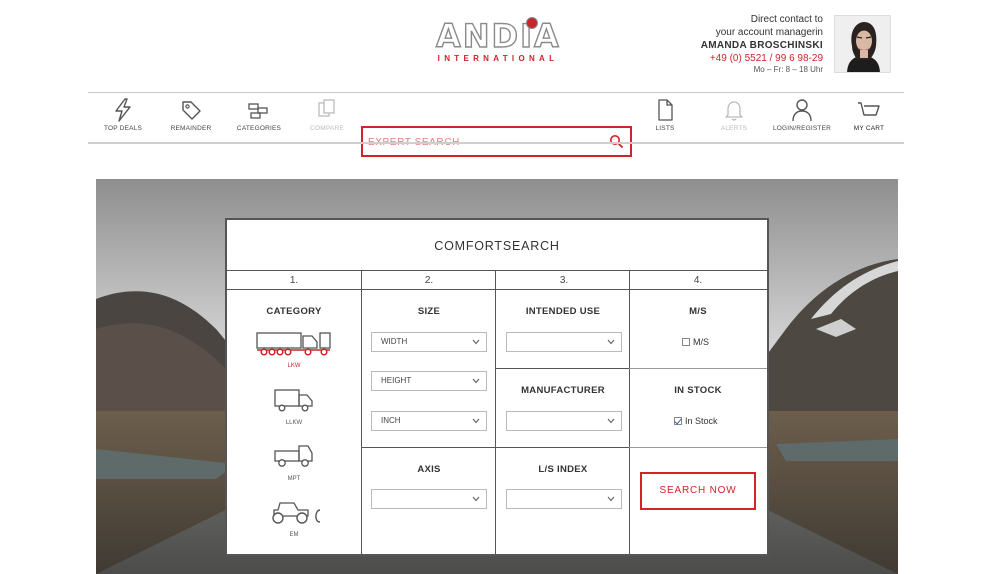  What do you see at coordinates (497, 246) in the screenshot?
I see `form-title: COMFORTSEARCH` at bounding box center [497, 246].